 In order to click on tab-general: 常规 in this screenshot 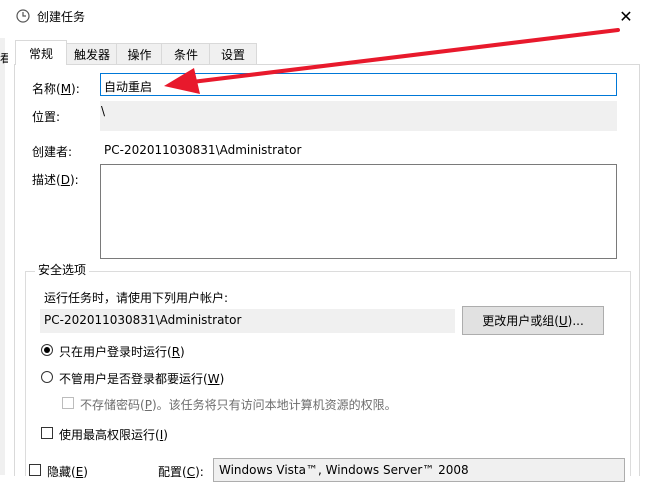, I will do `click(41, 52)`.